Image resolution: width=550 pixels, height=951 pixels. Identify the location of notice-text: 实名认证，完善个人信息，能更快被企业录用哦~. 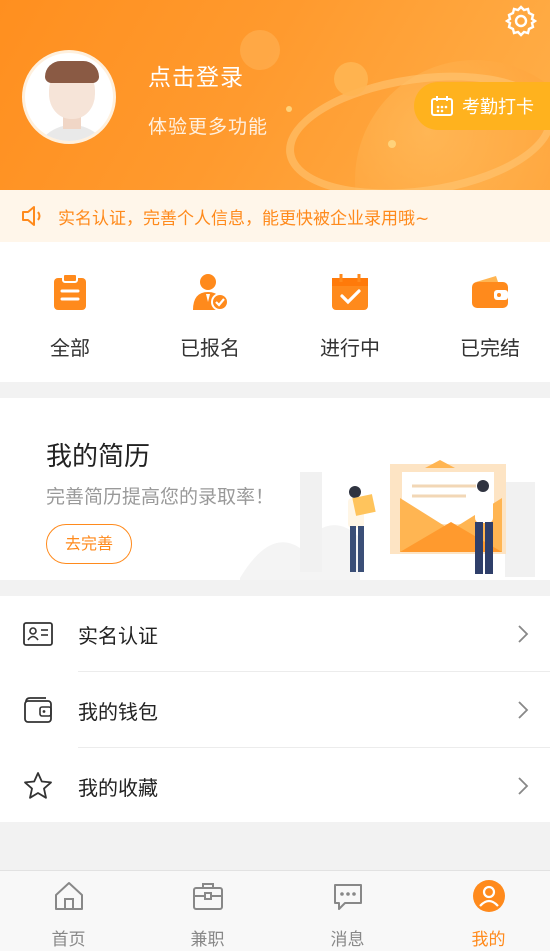
(244, 218).